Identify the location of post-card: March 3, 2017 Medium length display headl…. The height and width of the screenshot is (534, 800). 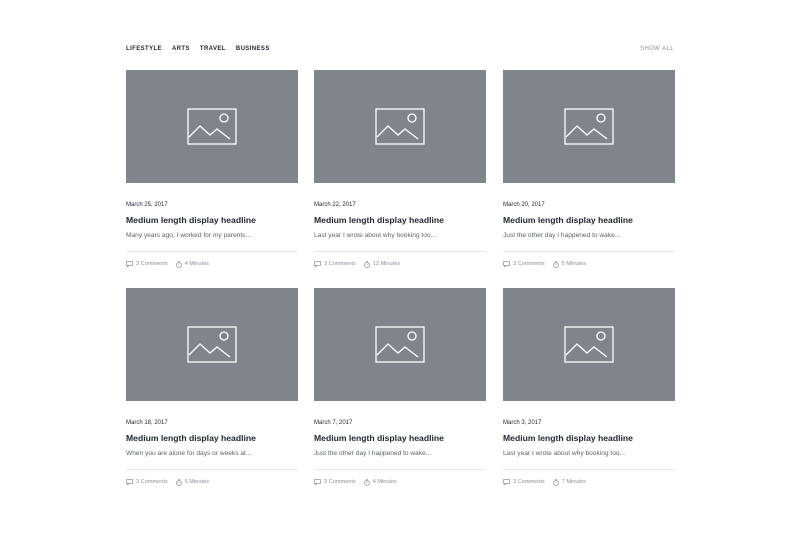
(589, 387).